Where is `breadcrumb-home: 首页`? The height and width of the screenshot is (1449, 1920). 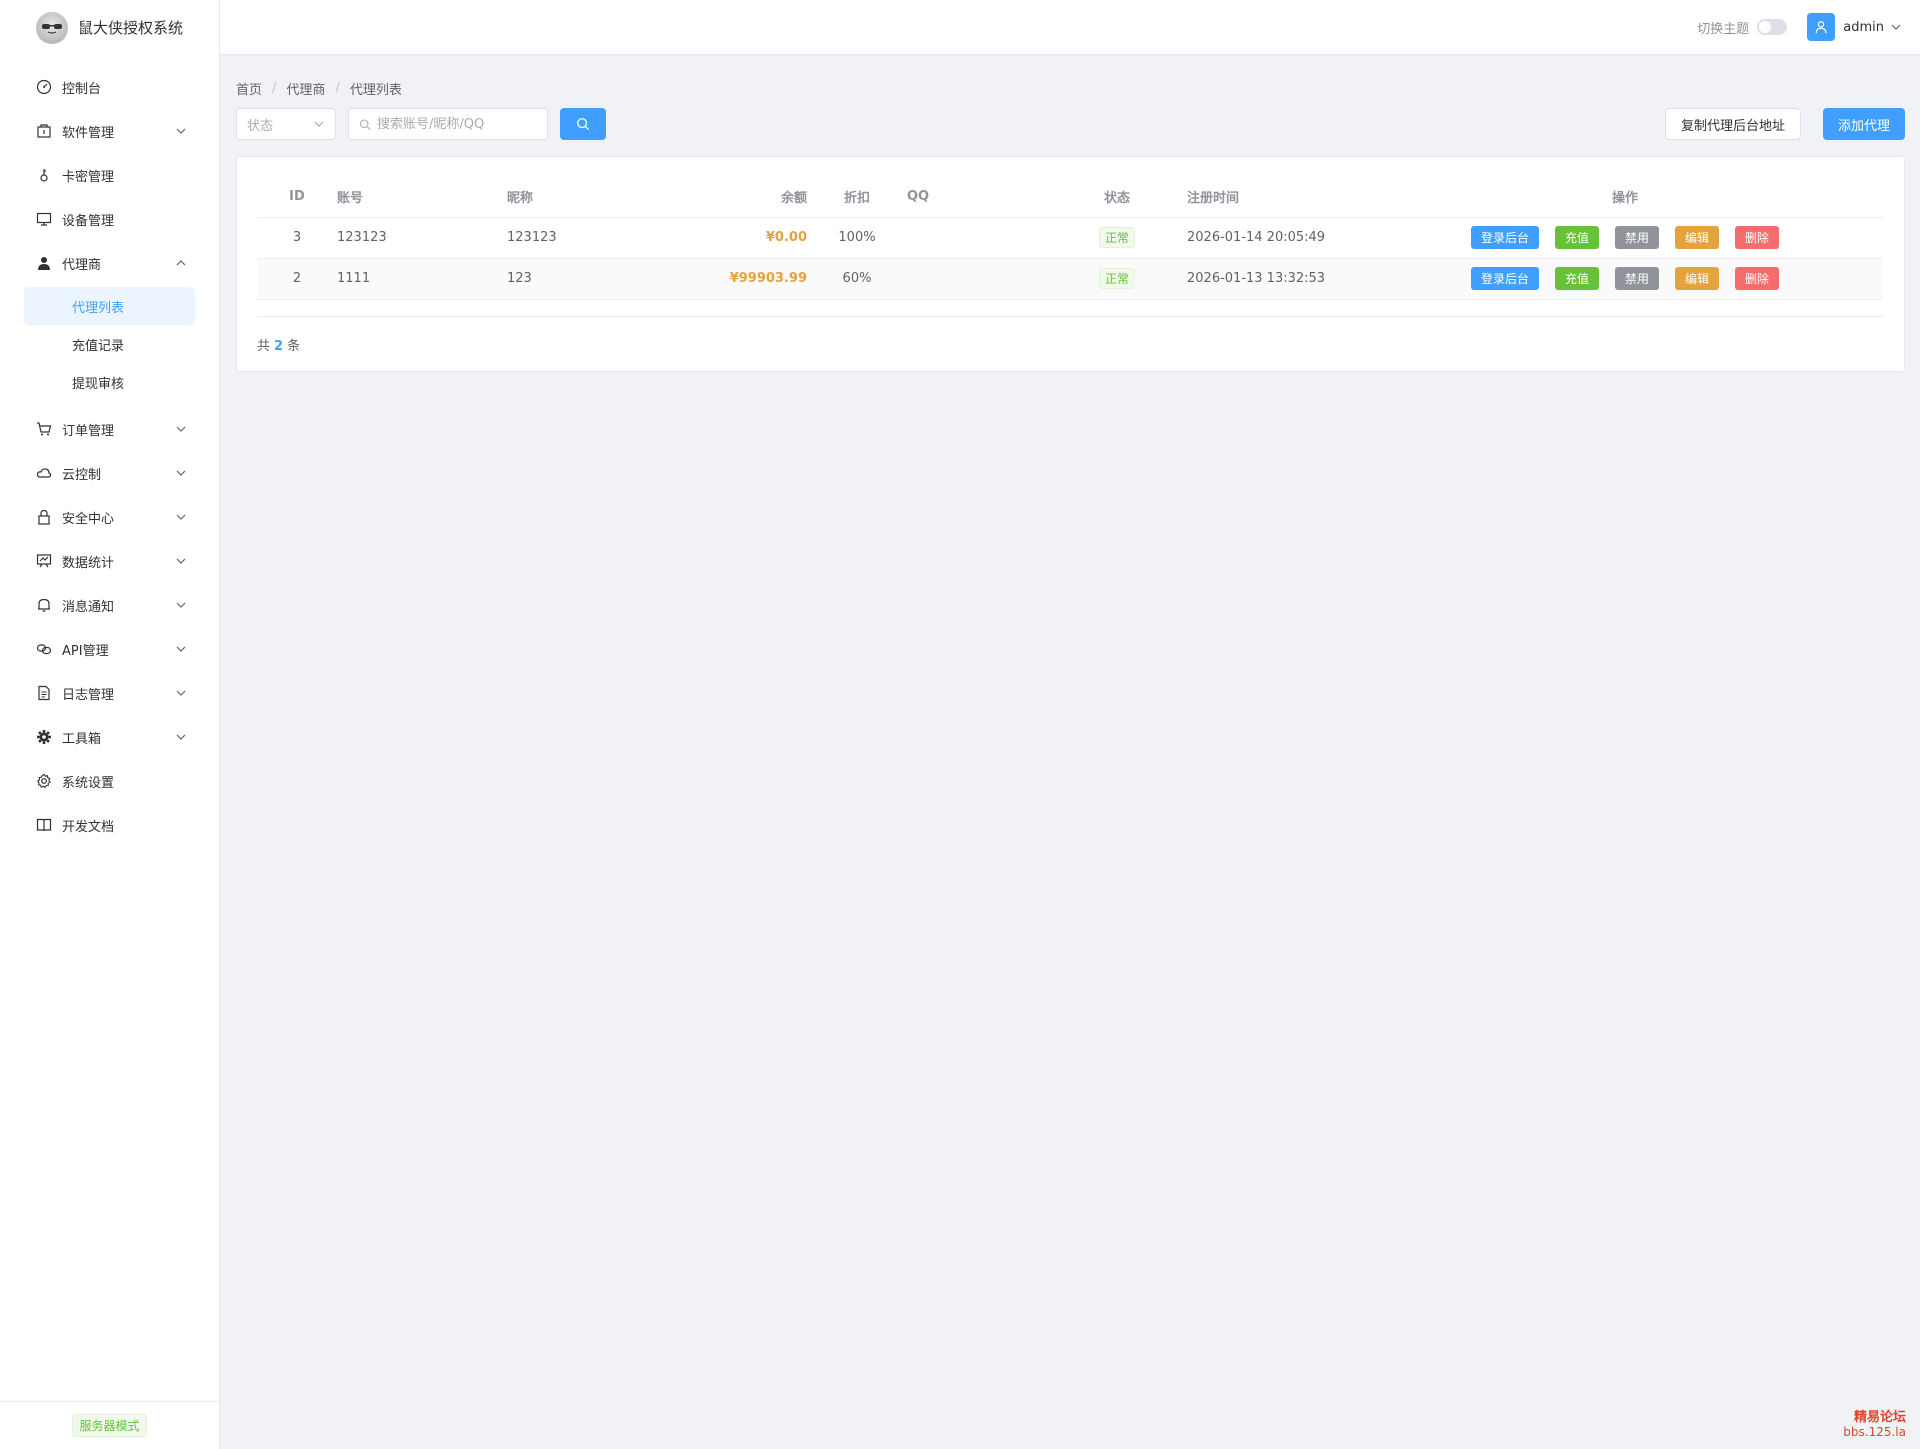
breadcrumb-home: 首页 is located at coordinates (249, 88).